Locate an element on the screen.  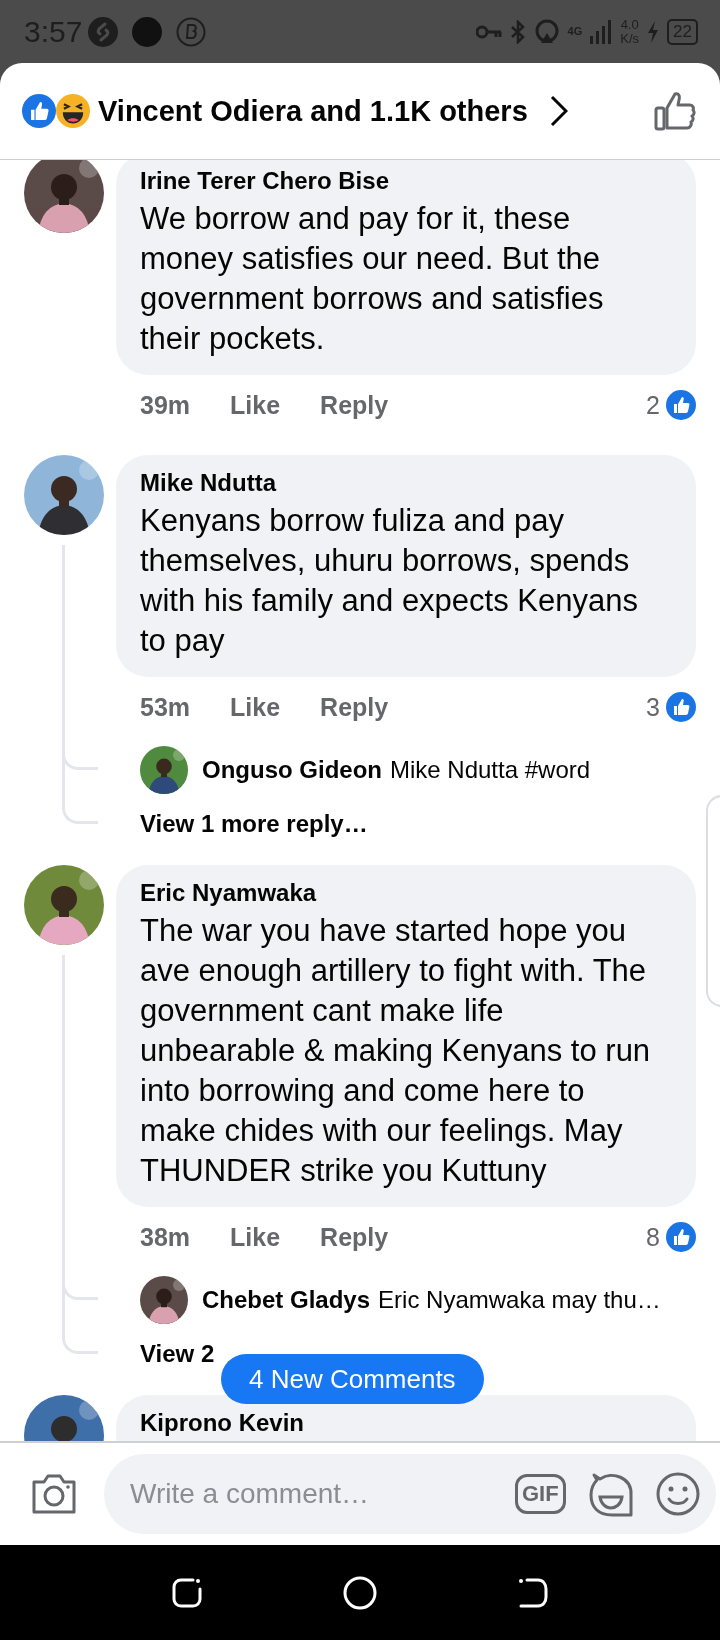
dot-icon is located at coordinates (147, 31).